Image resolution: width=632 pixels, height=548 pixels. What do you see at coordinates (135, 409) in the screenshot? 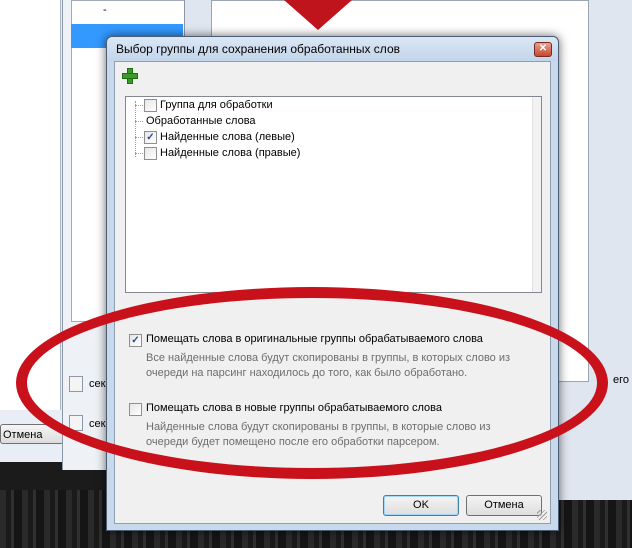
I see `new-groups-checkbox` at bounding box center [135, 409].